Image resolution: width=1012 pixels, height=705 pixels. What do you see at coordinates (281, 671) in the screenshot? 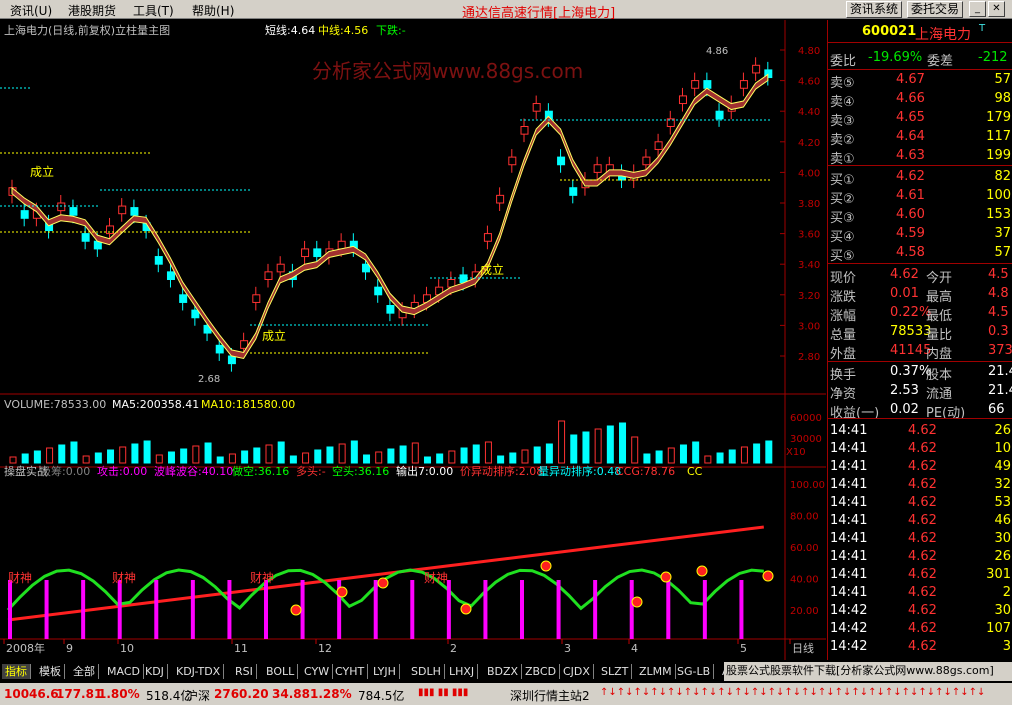
I see `tab-boll: BOLL` at bounding box center [281, 671].